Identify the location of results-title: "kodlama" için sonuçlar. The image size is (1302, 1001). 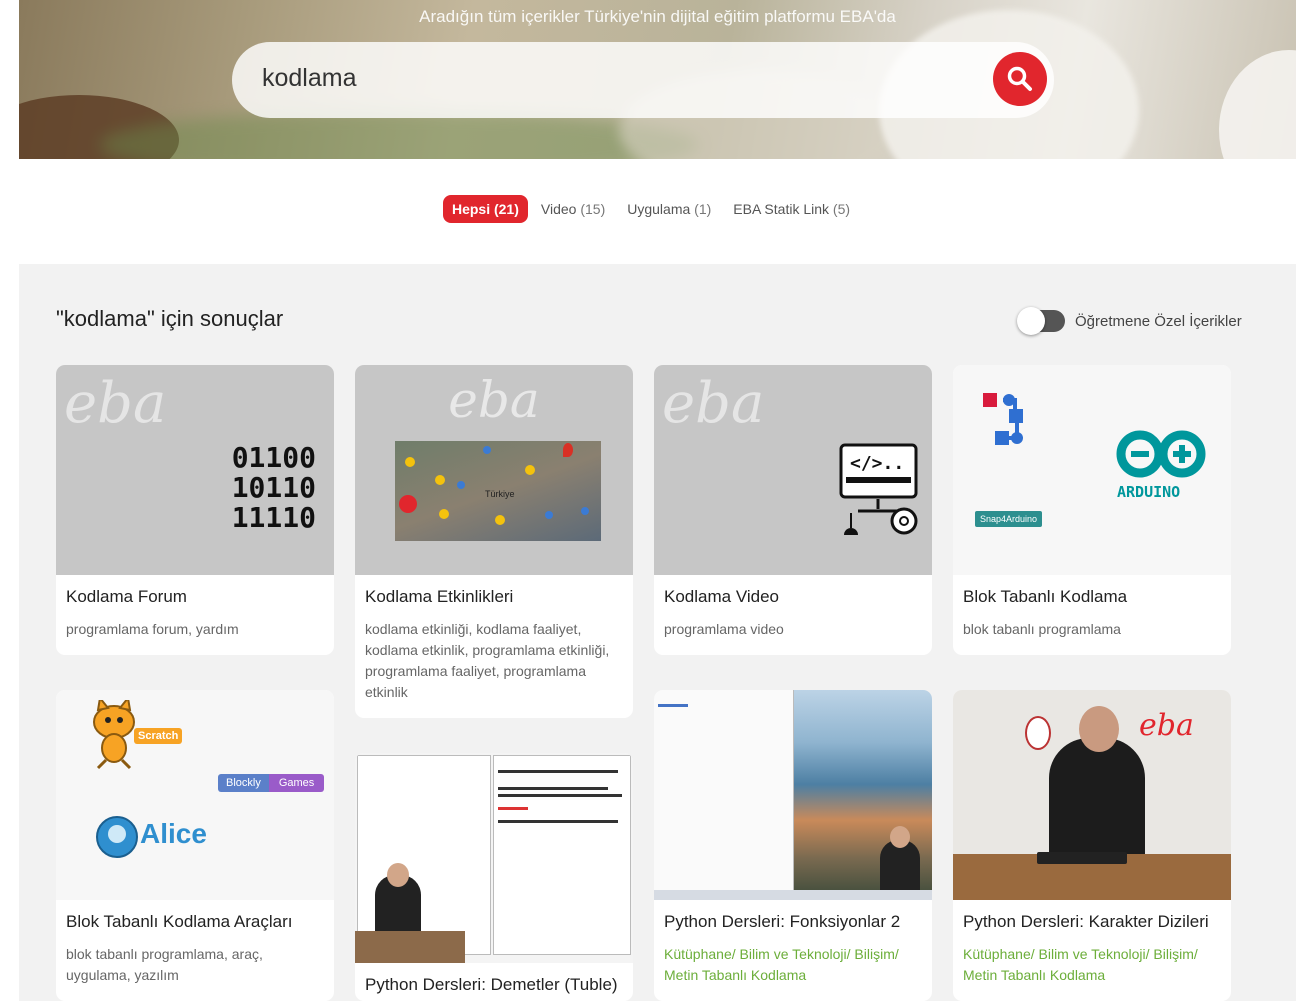
(170, 318).